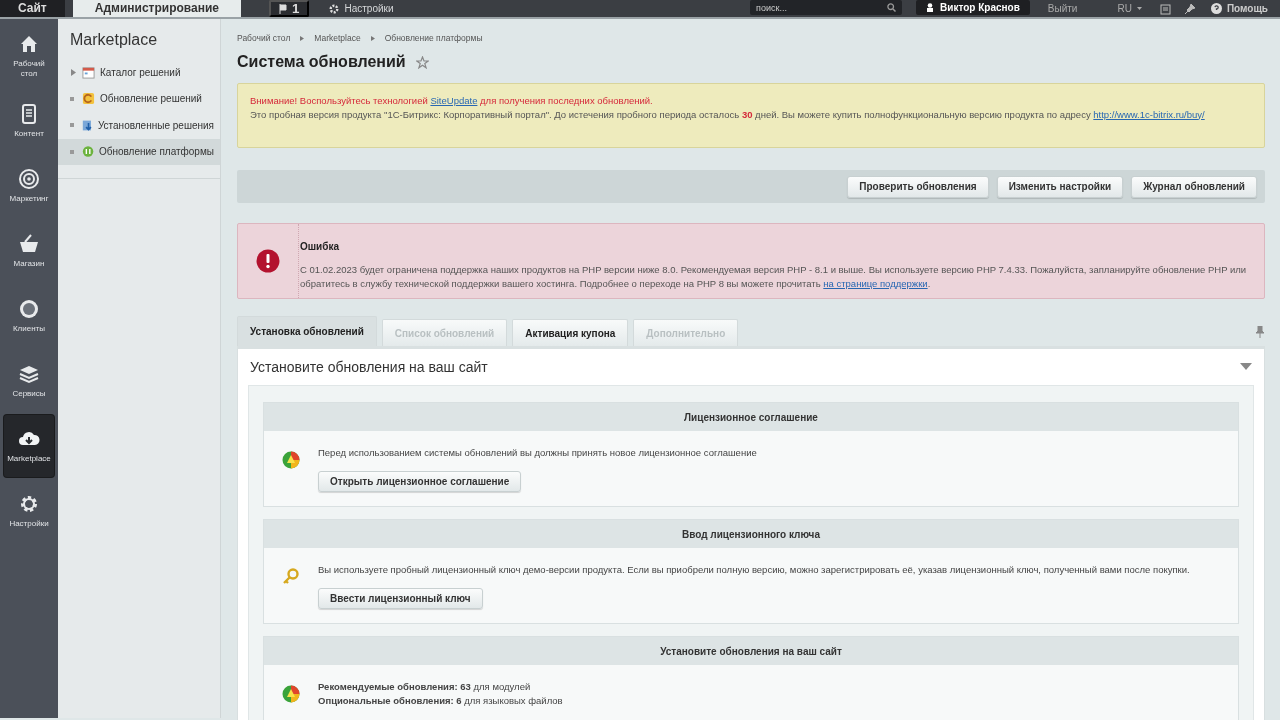 This screenshot has height=720, width=1280. Describe the element at coordinates (29, 56) in the screenshot. I see `rail-item: Рабочий стол` at that location.